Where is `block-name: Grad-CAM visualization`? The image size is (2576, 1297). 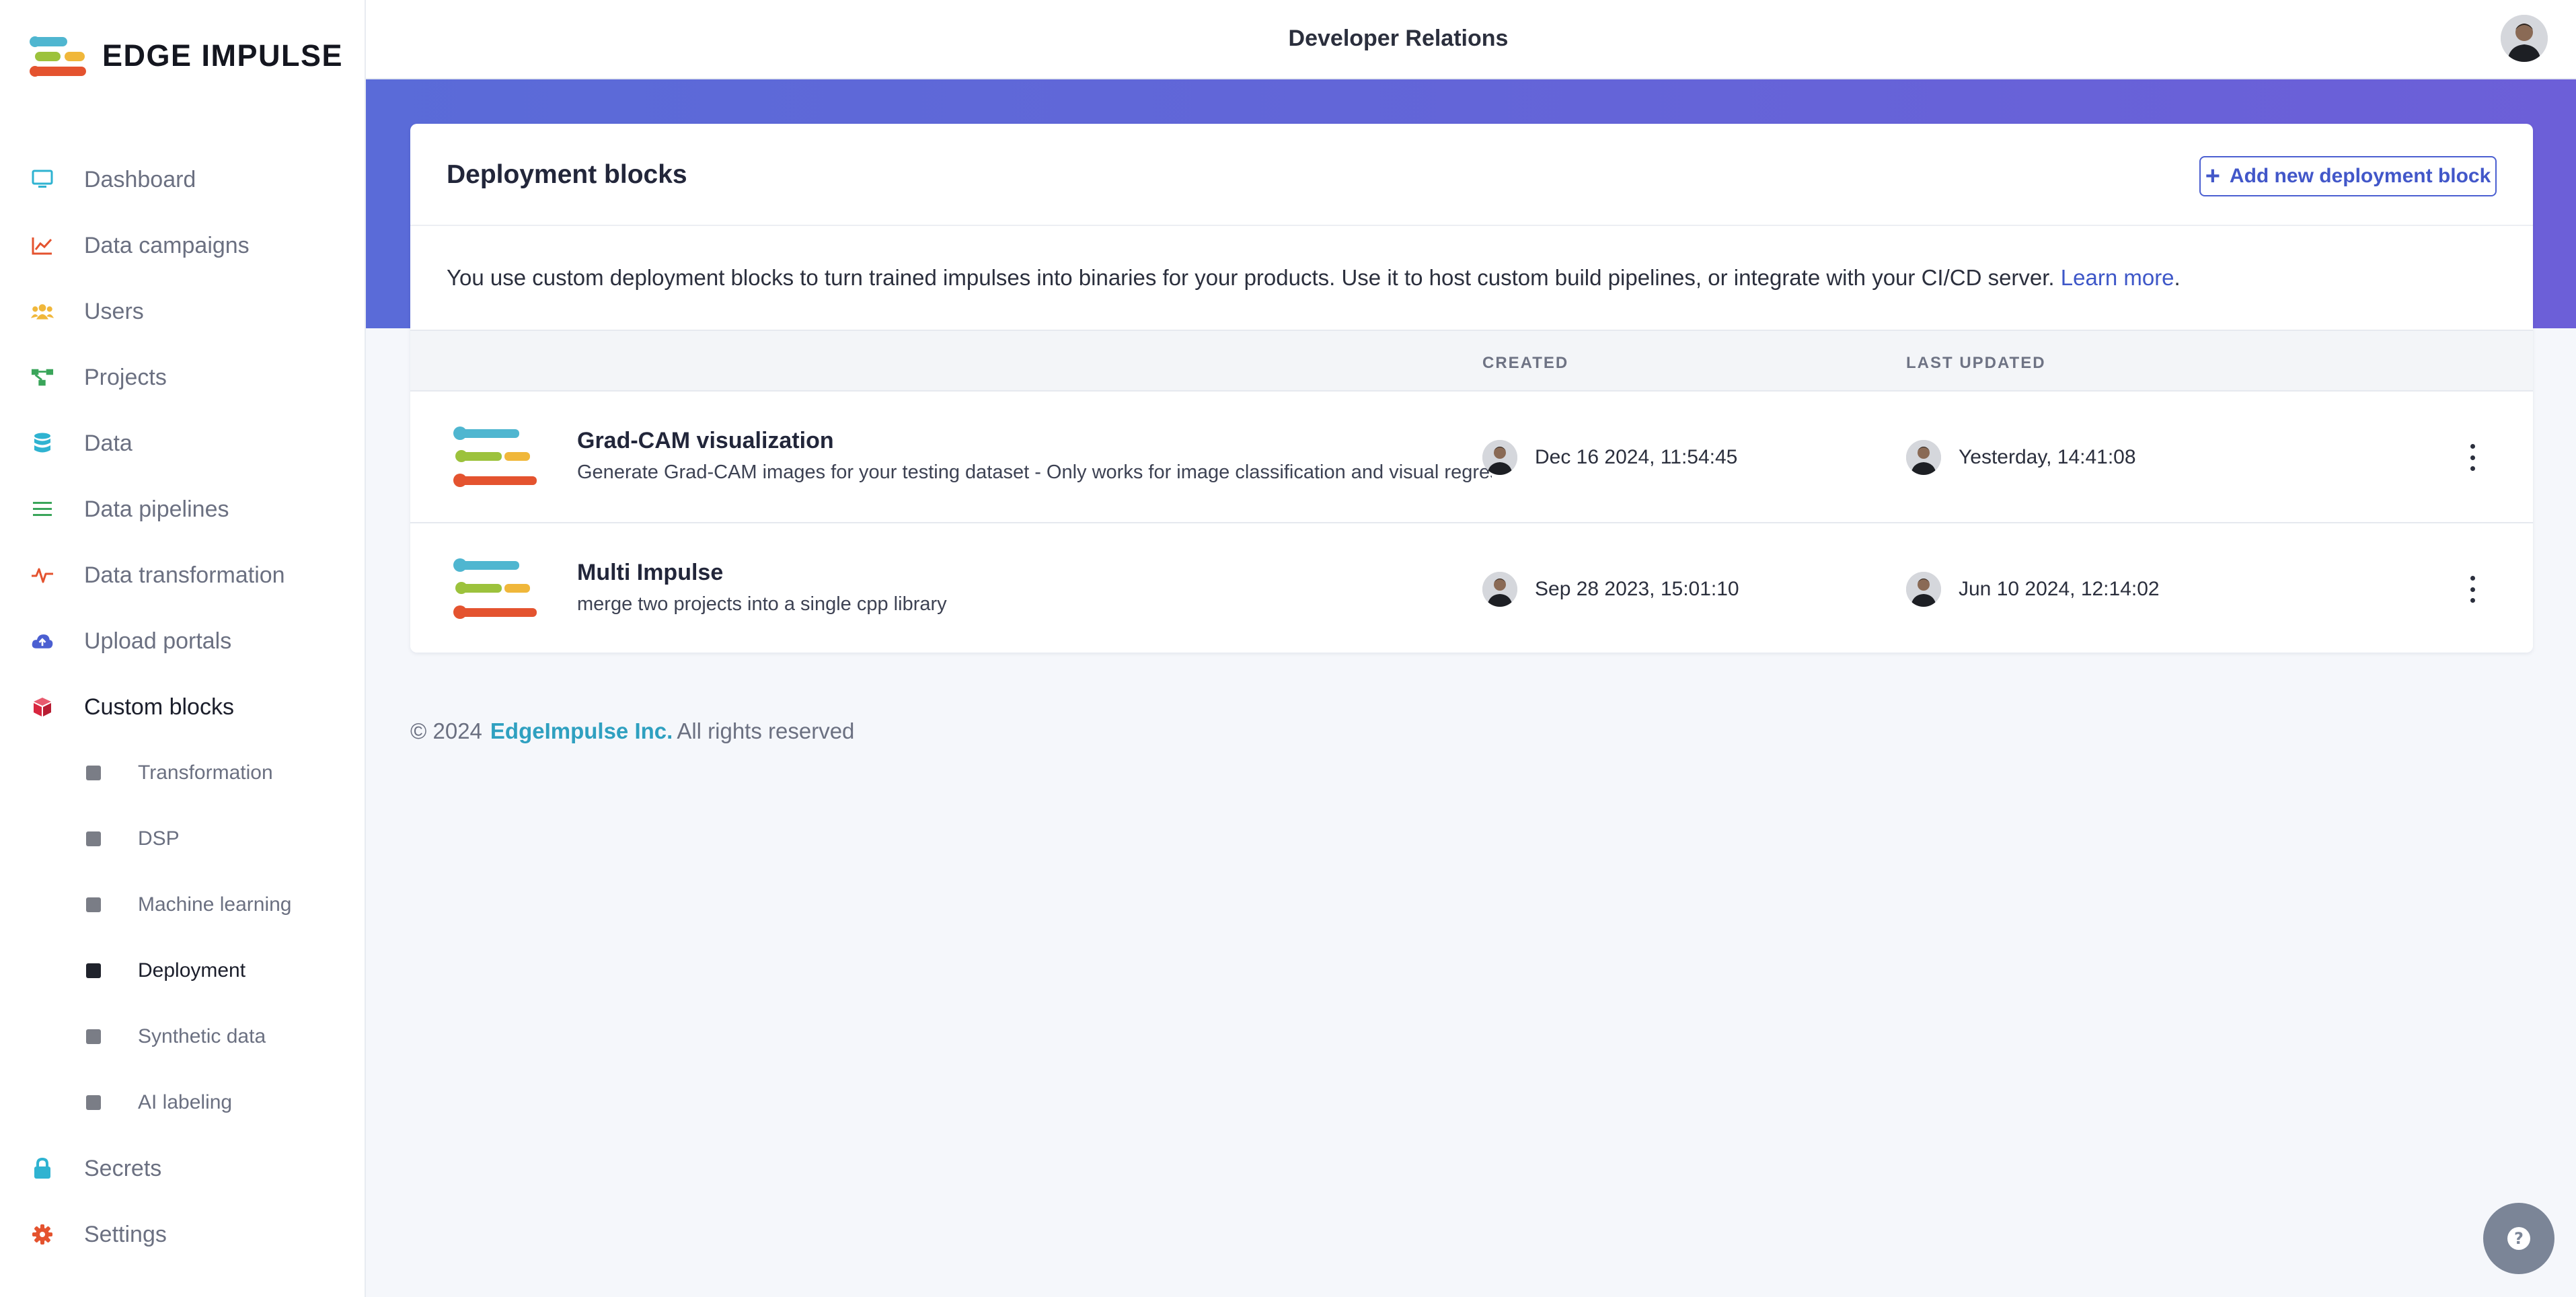 block-name: Grad-CAM visualization is located at coordinates (705, 441).